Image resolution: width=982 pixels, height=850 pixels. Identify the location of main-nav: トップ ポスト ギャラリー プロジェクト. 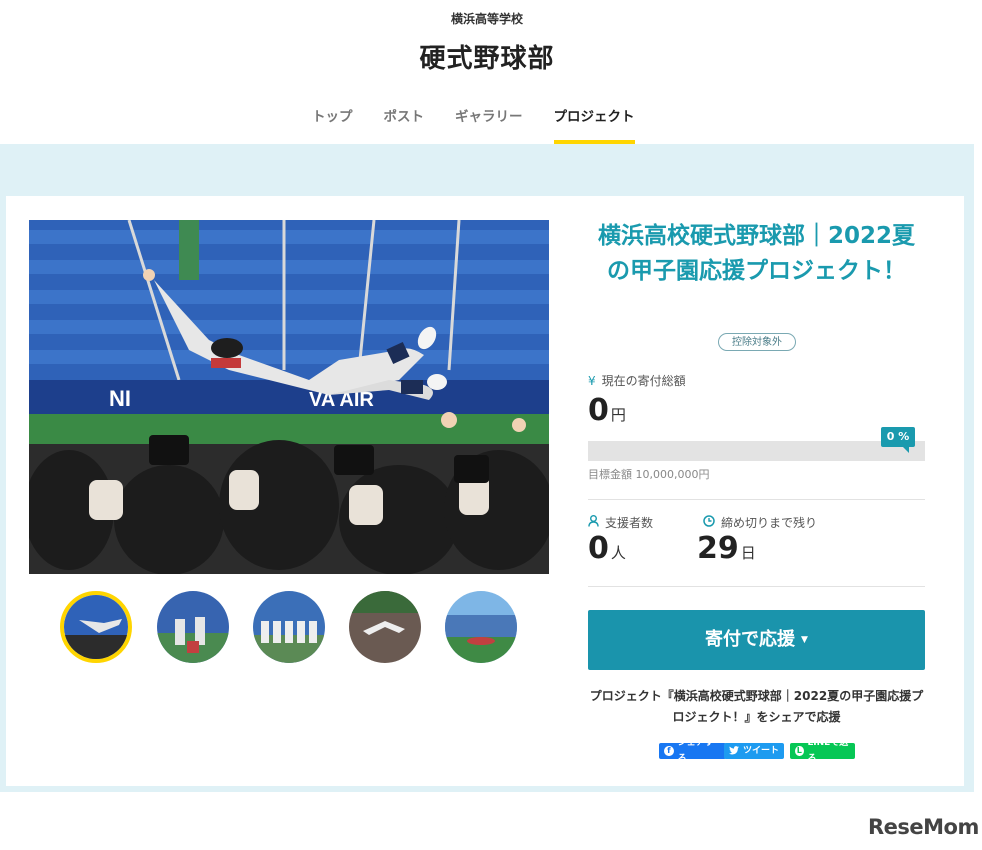
(487, 120).